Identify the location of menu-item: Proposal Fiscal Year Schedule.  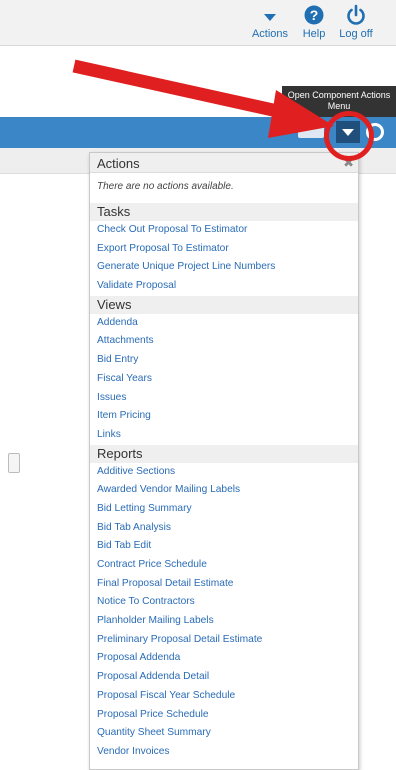
(224, 696).